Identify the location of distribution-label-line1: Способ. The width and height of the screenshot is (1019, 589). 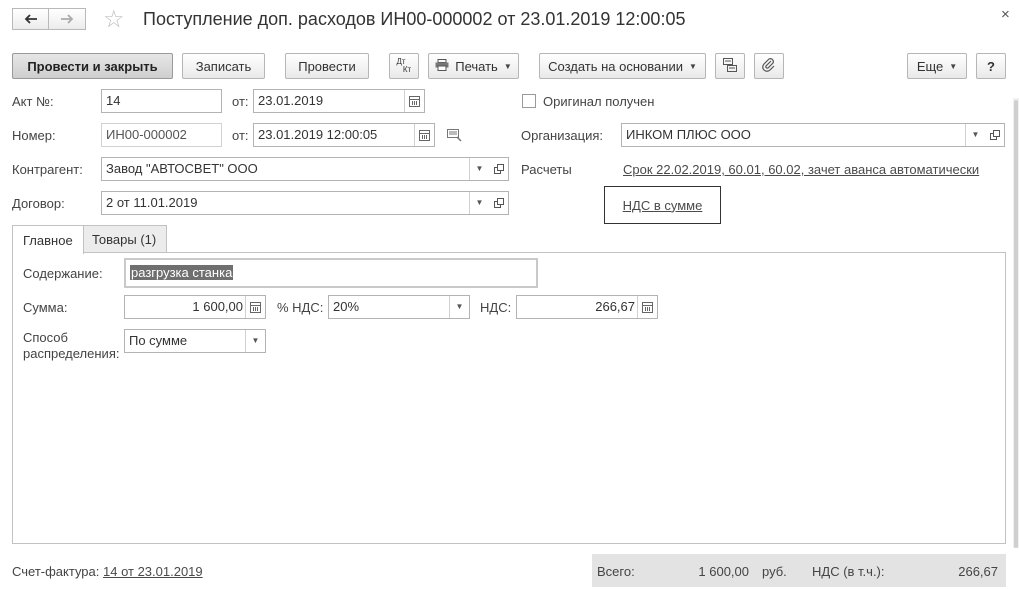
(45, 337).